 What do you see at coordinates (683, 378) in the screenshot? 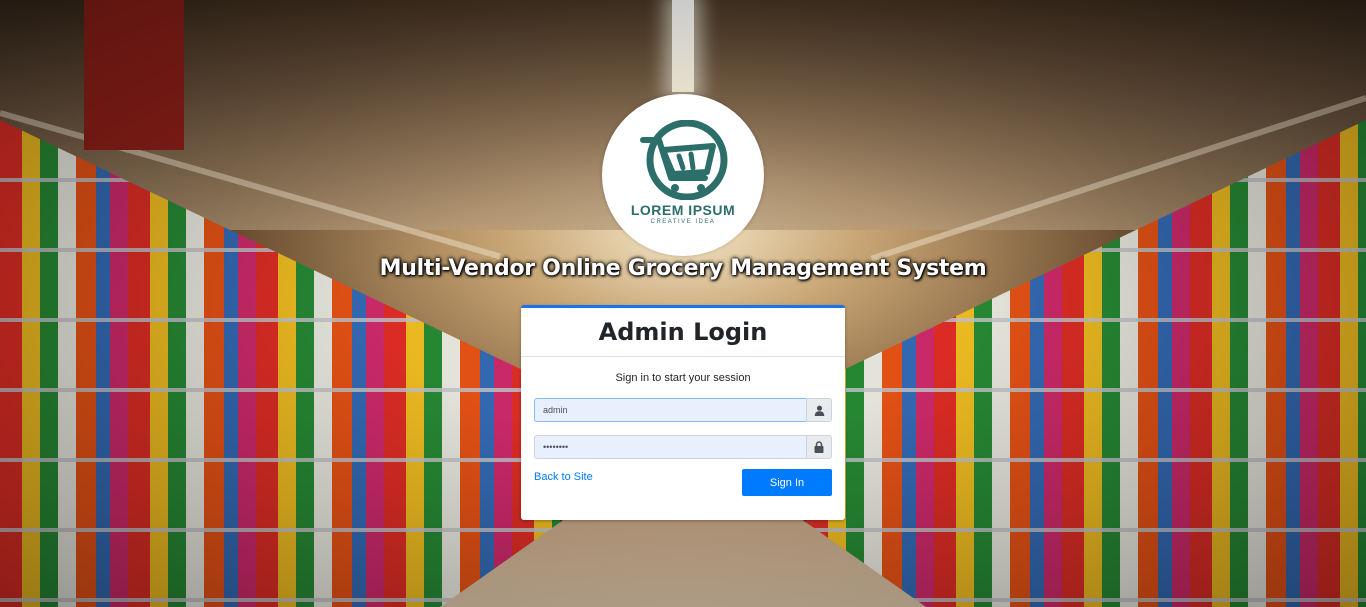
I see `login-message: Sign in to start your session` at bounding box center [683, 378].